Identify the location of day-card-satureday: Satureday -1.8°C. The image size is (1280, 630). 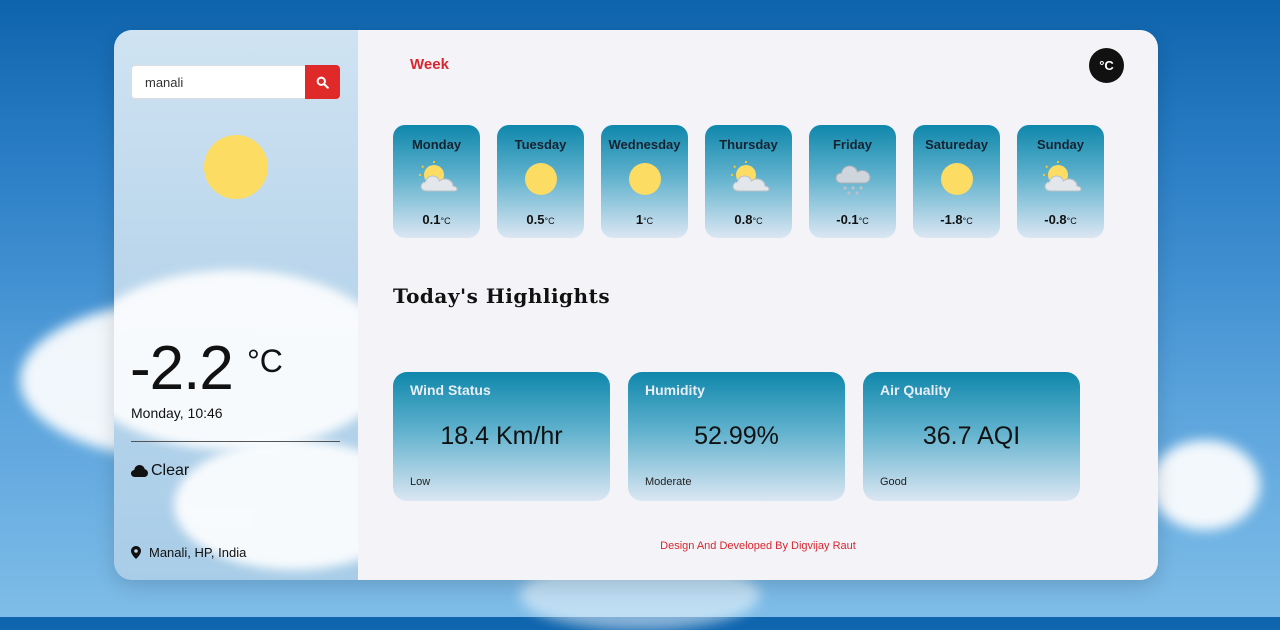
(956, 181).